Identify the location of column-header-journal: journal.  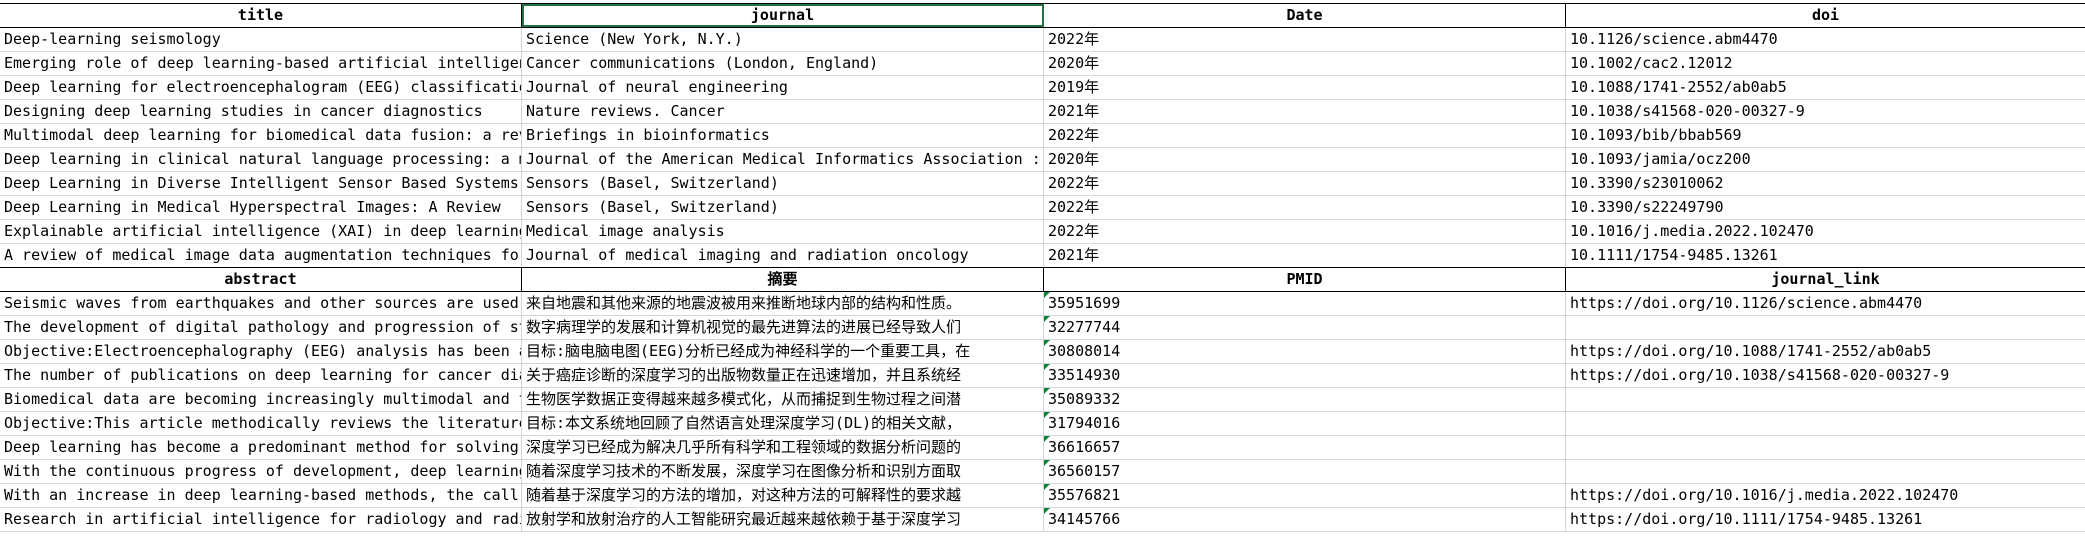
(783, 15).